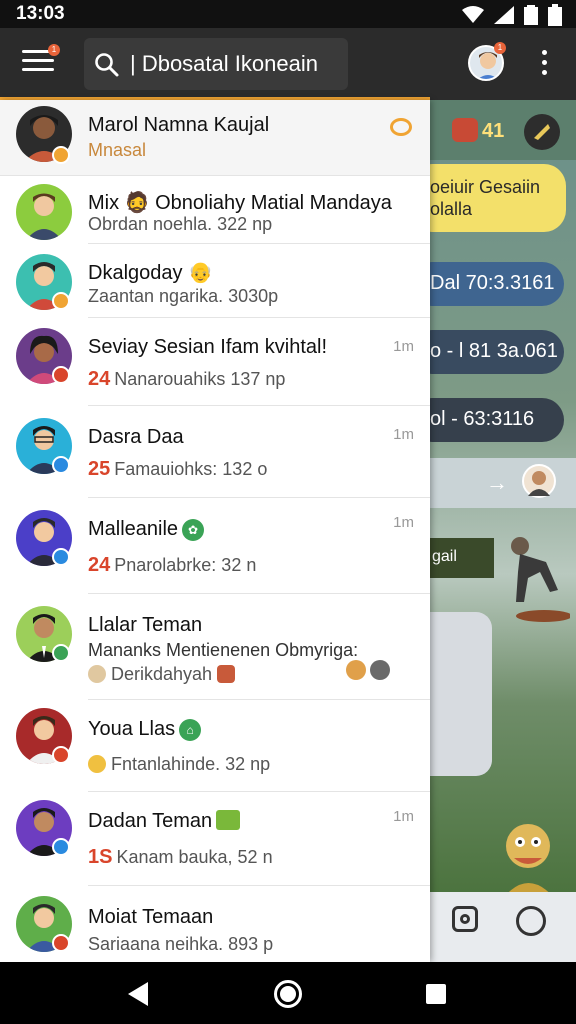 Image resolution: width=576 pixels, height=1024 pixels. I want to click on chat-name: Malleanile ✿, so click(146, 529).